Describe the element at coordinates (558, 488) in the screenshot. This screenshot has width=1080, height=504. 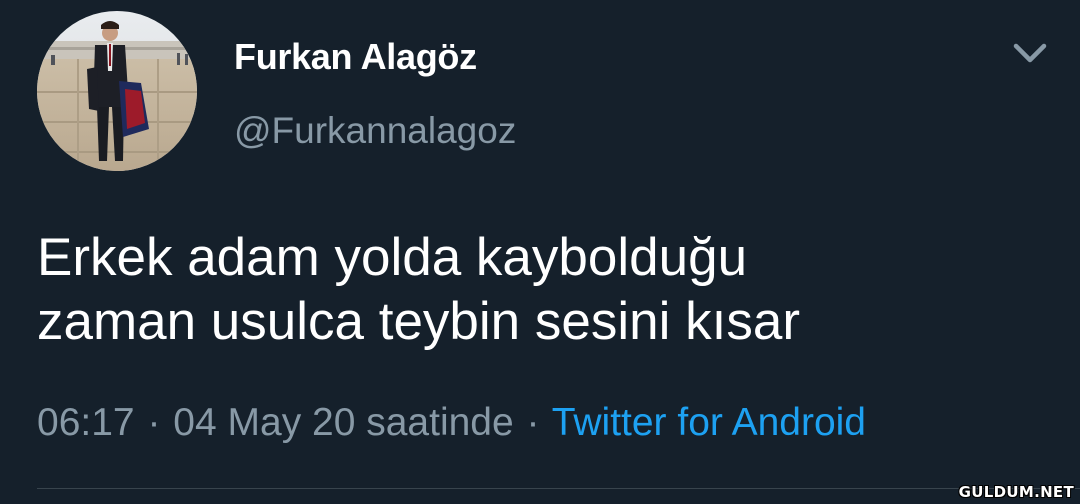
I see `divider` at that location.